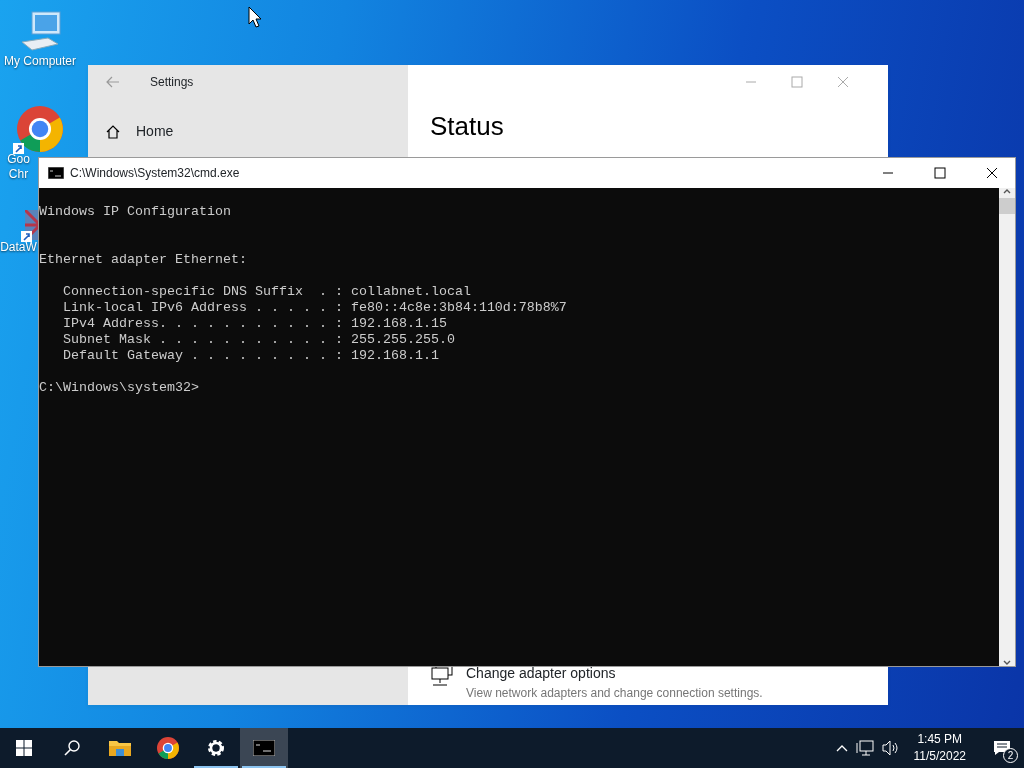  What do you see at coordinates (940, 173) in the screenshot?
I see `maximize-icon` at bounding box center [940, 173].